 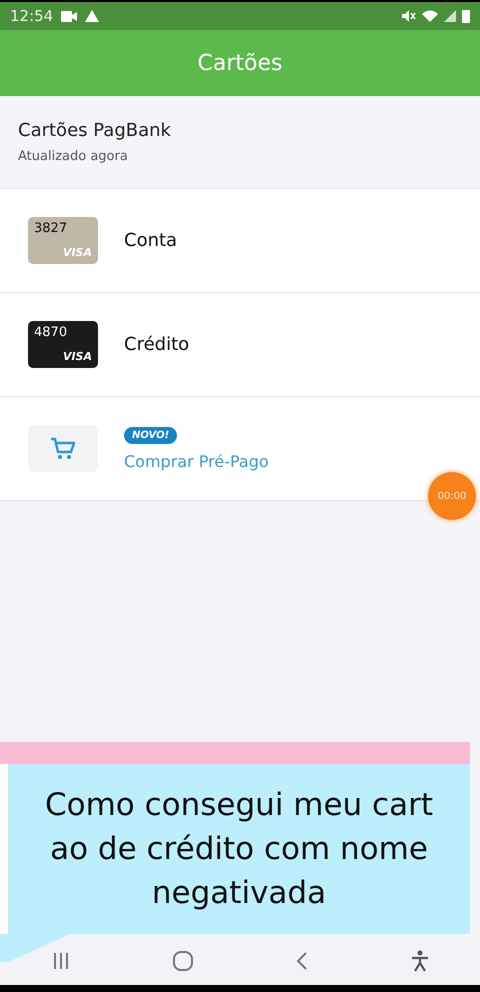 I want to click on caption-line: Como consegui meu cart, so click(x=238, y=805).